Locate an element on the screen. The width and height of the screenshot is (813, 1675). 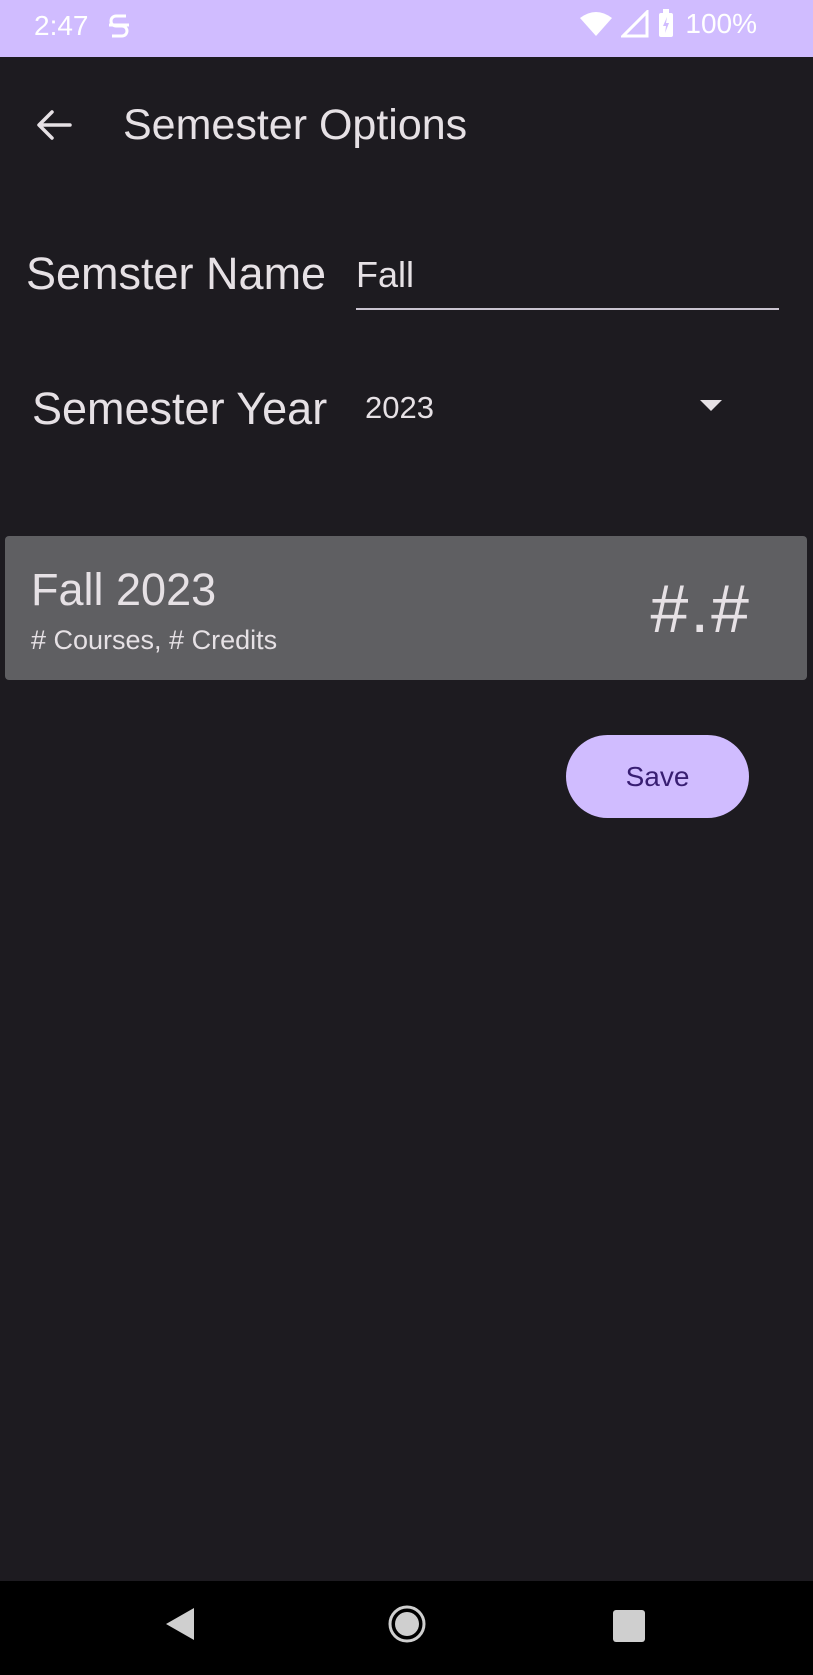
semester-name-input is located at coordinates (566, 275).